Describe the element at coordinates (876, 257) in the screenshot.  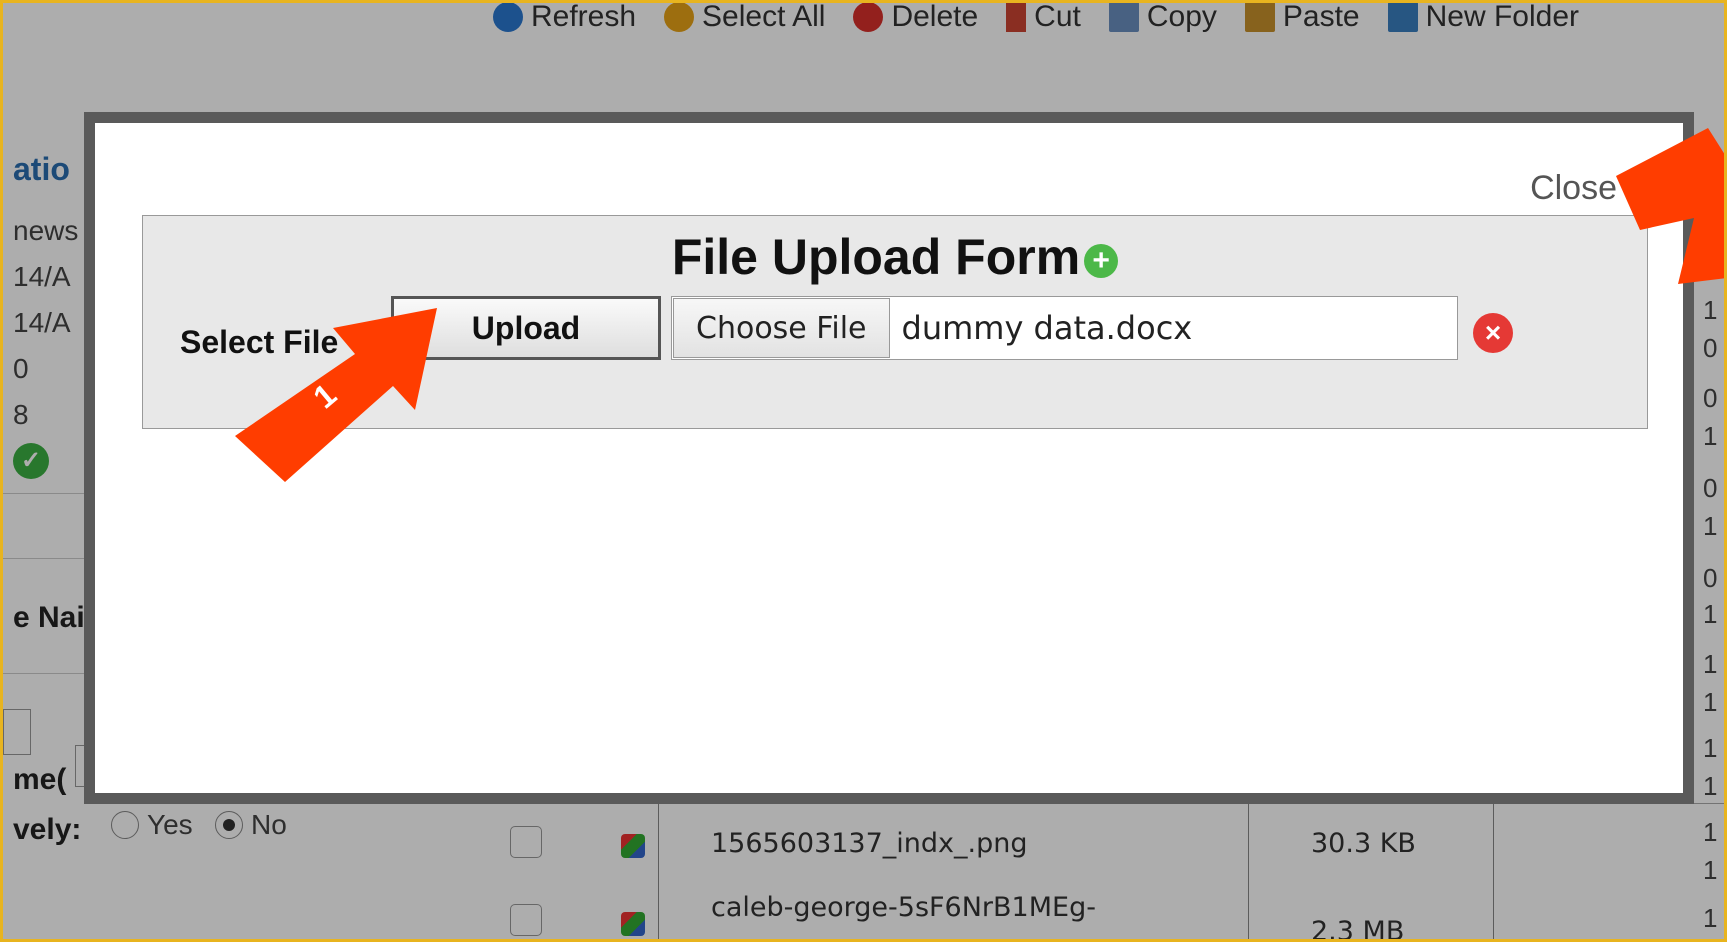
I see `form-title-text: File Upload Form` at that location.